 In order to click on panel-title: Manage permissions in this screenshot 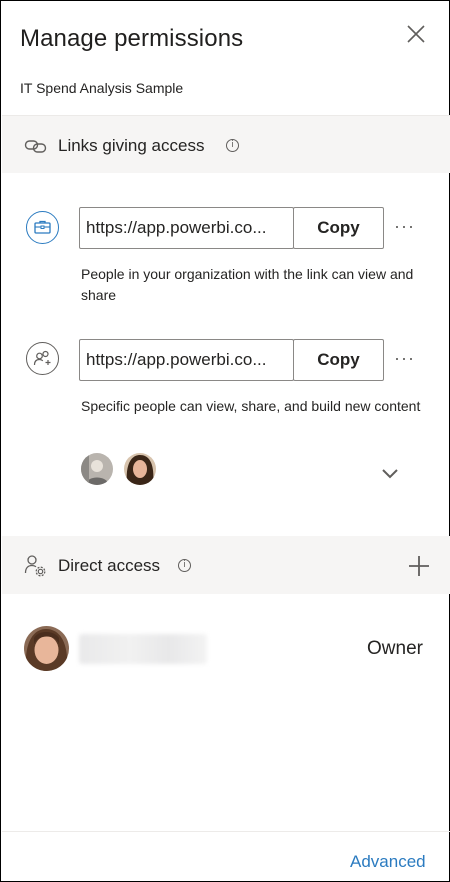, I will do `click(132, 38)`.